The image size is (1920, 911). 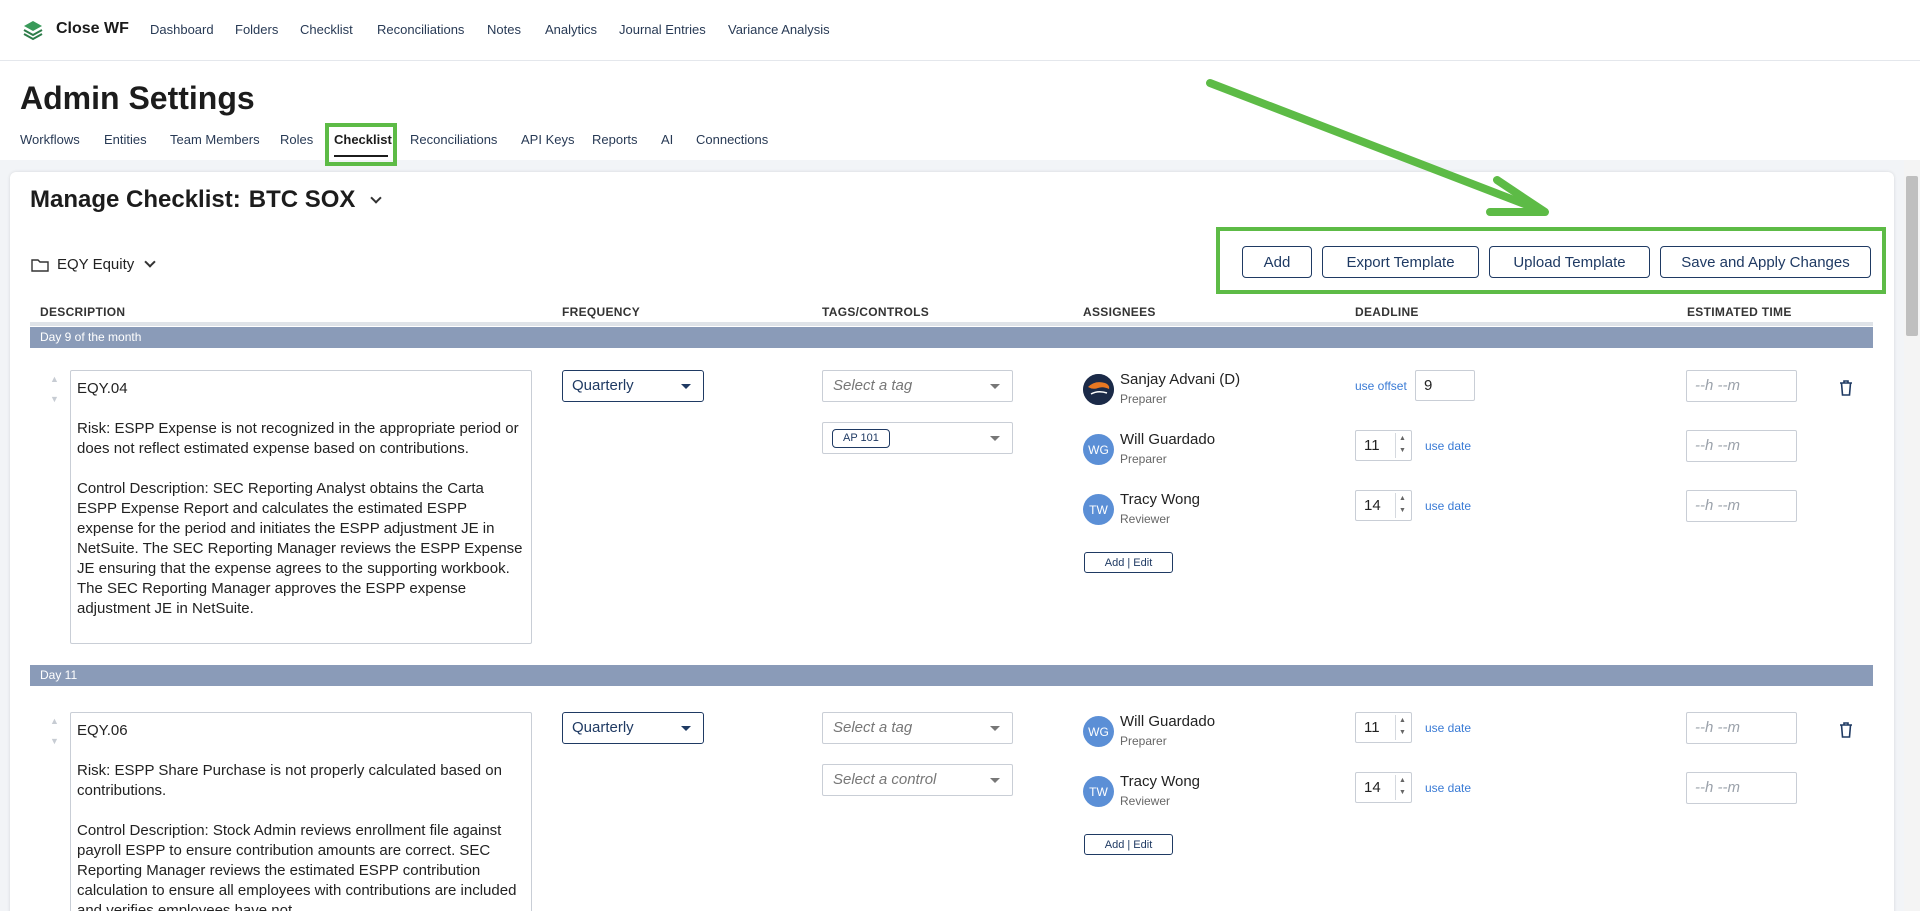 What do you see at coordinates (376, 198) in the screenshot?
I see `chevron-down-icon` at bounding box center [376, 198].